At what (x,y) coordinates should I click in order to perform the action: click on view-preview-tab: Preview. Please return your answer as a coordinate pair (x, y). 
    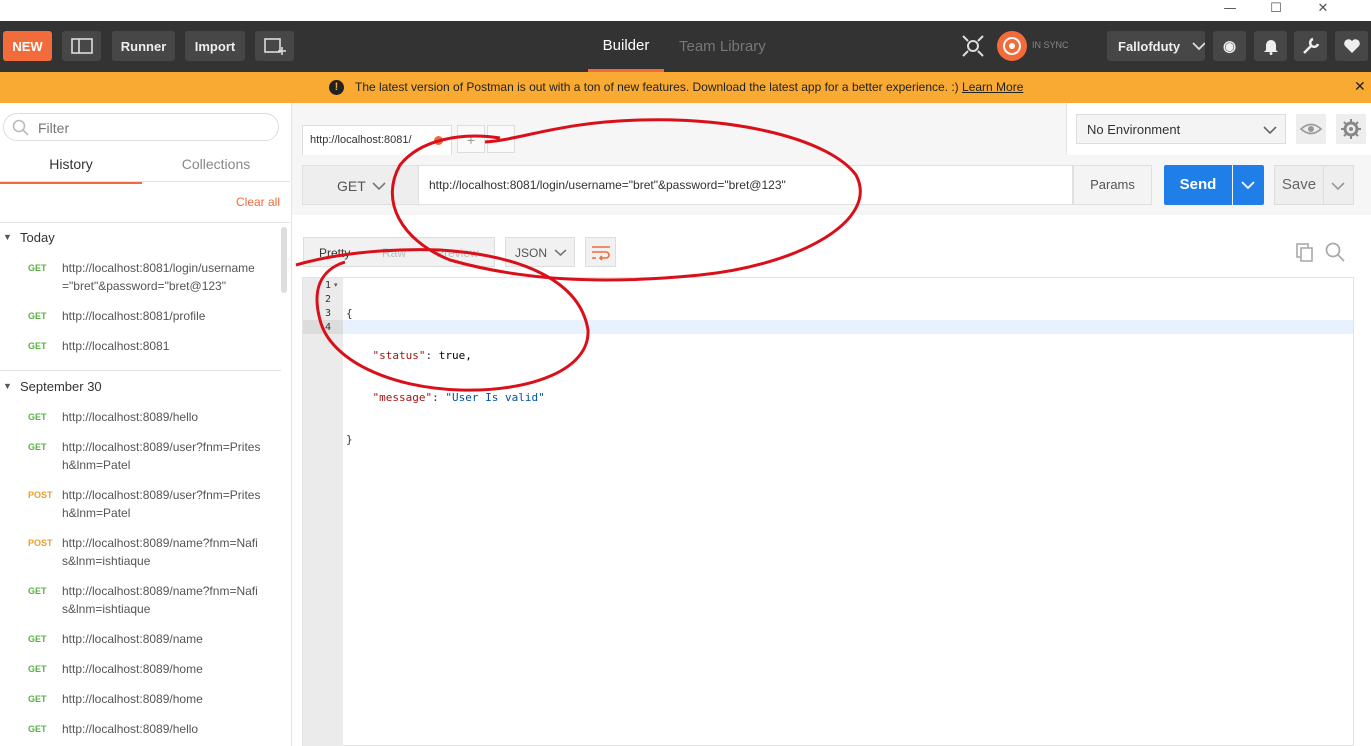
    Looking at the image, I should click on (457, 253).